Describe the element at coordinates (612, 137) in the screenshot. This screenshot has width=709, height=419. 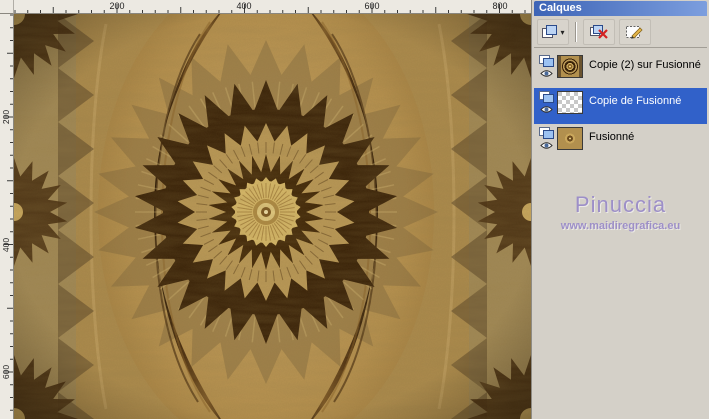
I see `layer-label: Fusionné` at that location.